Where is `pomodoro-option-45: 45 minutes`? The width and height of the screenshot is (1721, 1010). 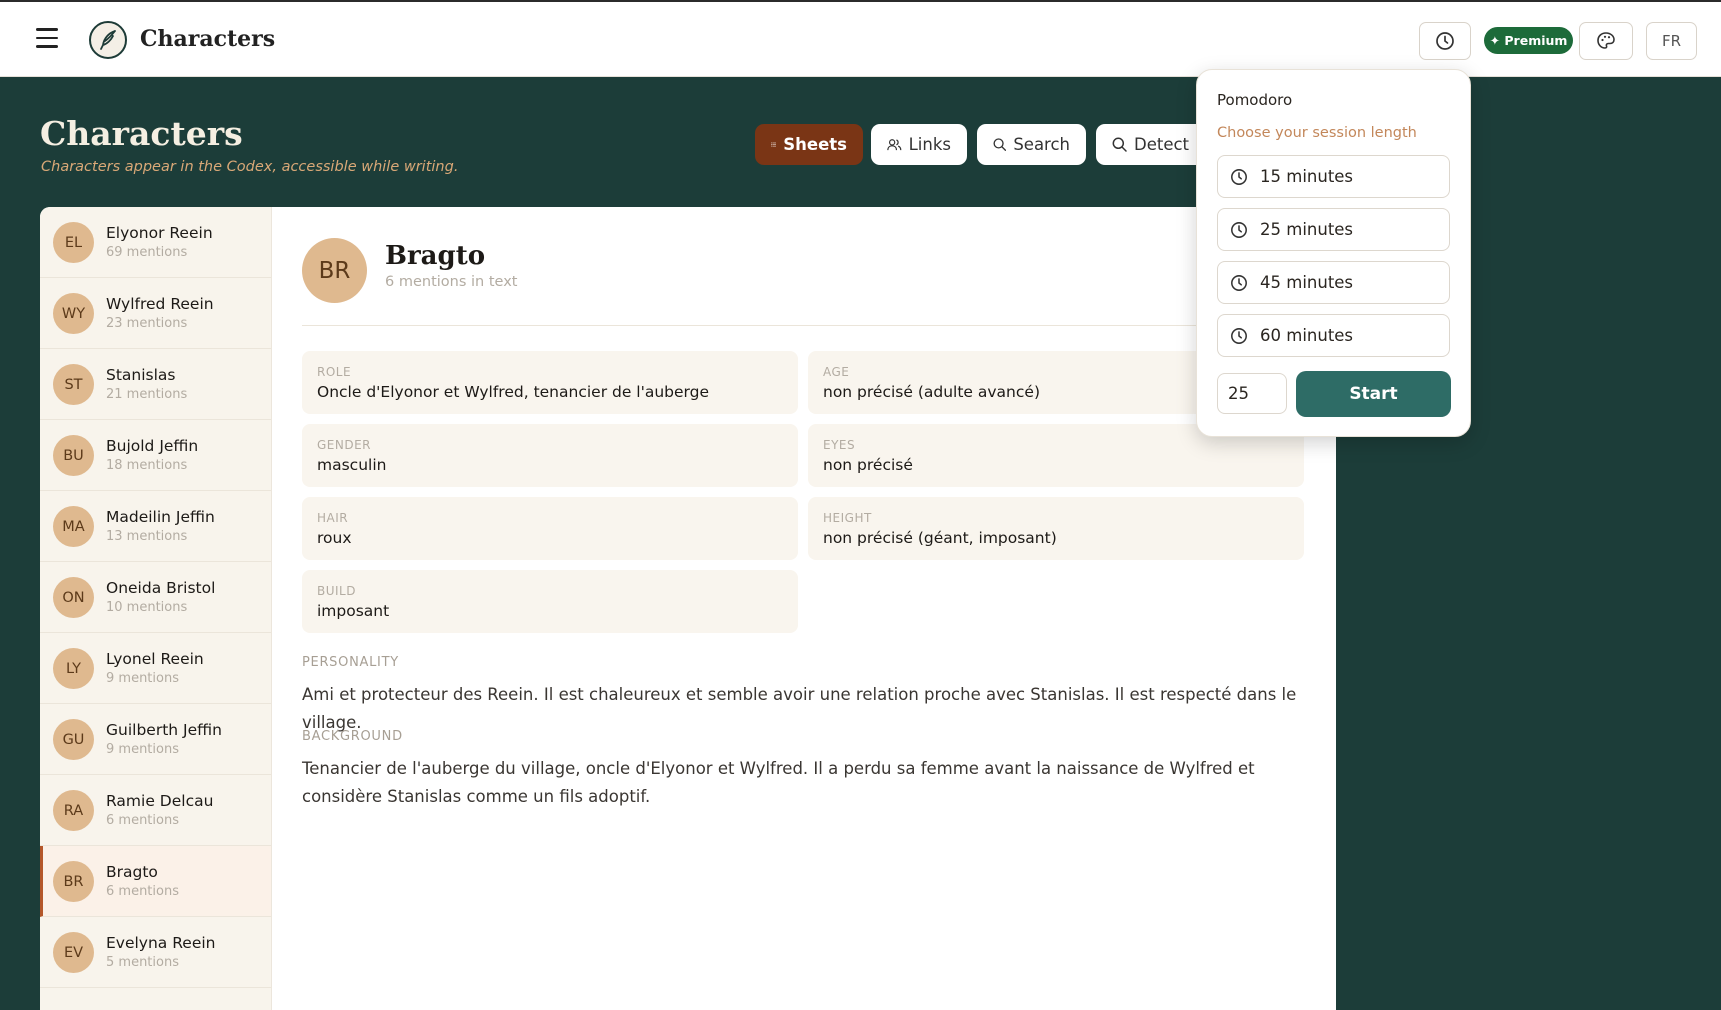
pomodoro-option-45: 45 minutes is located at coordinates (1333, 282).